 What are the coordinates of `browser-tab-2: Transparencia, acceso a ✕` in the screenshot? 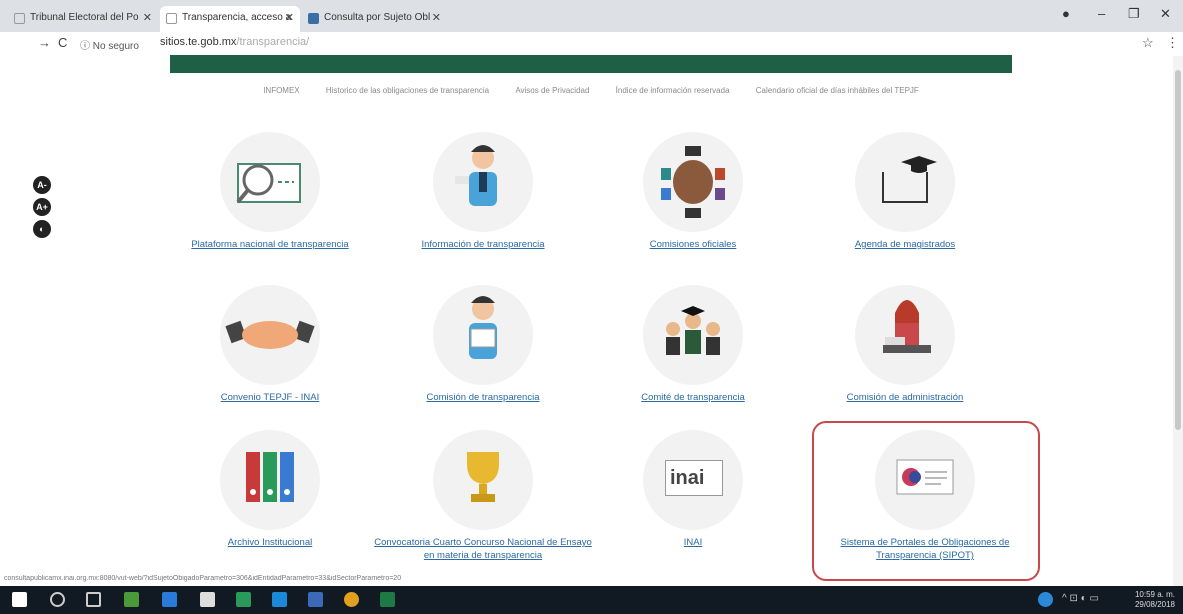 It's located at (230, 19).